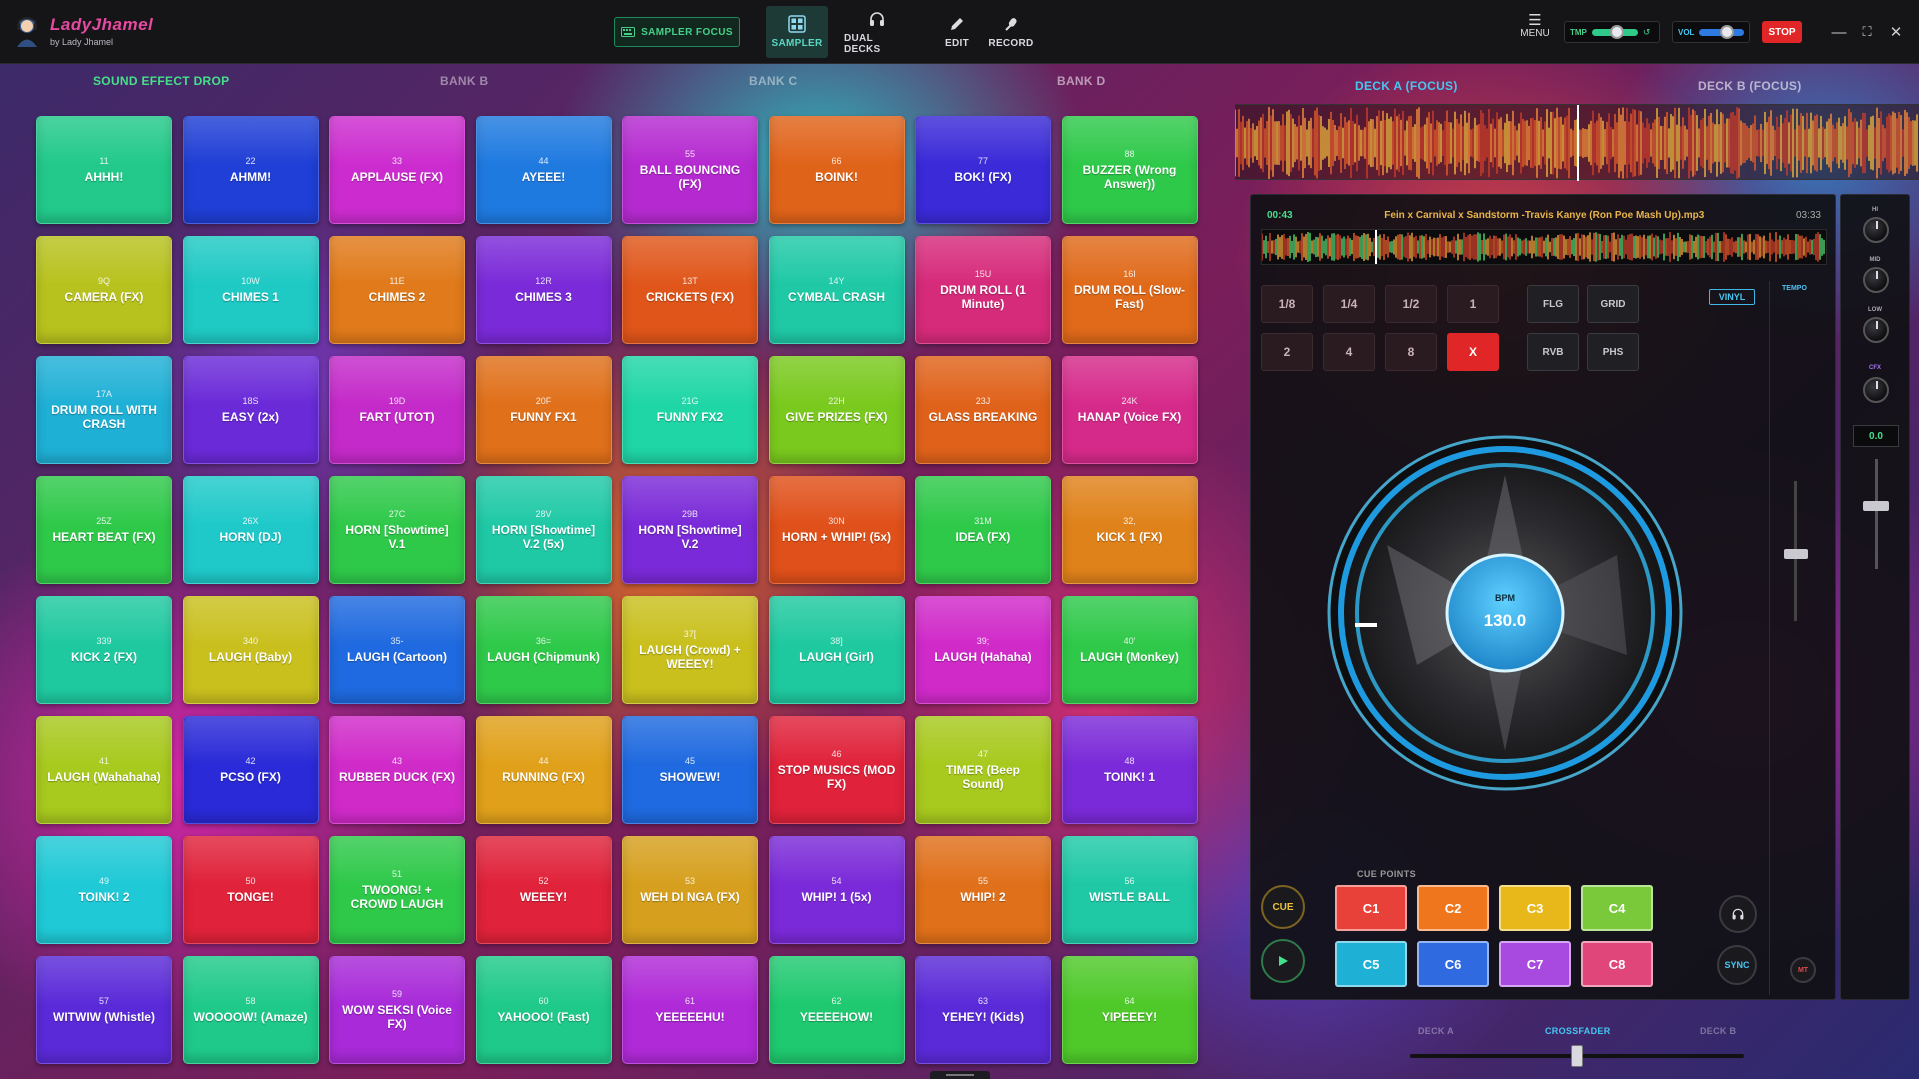 The height and width of the screenshot is (1079, 1919). What do you see at coordinates (1617, 31) in the screenshot?
I see `tmp-knob` at bounding box center [1617, 31].